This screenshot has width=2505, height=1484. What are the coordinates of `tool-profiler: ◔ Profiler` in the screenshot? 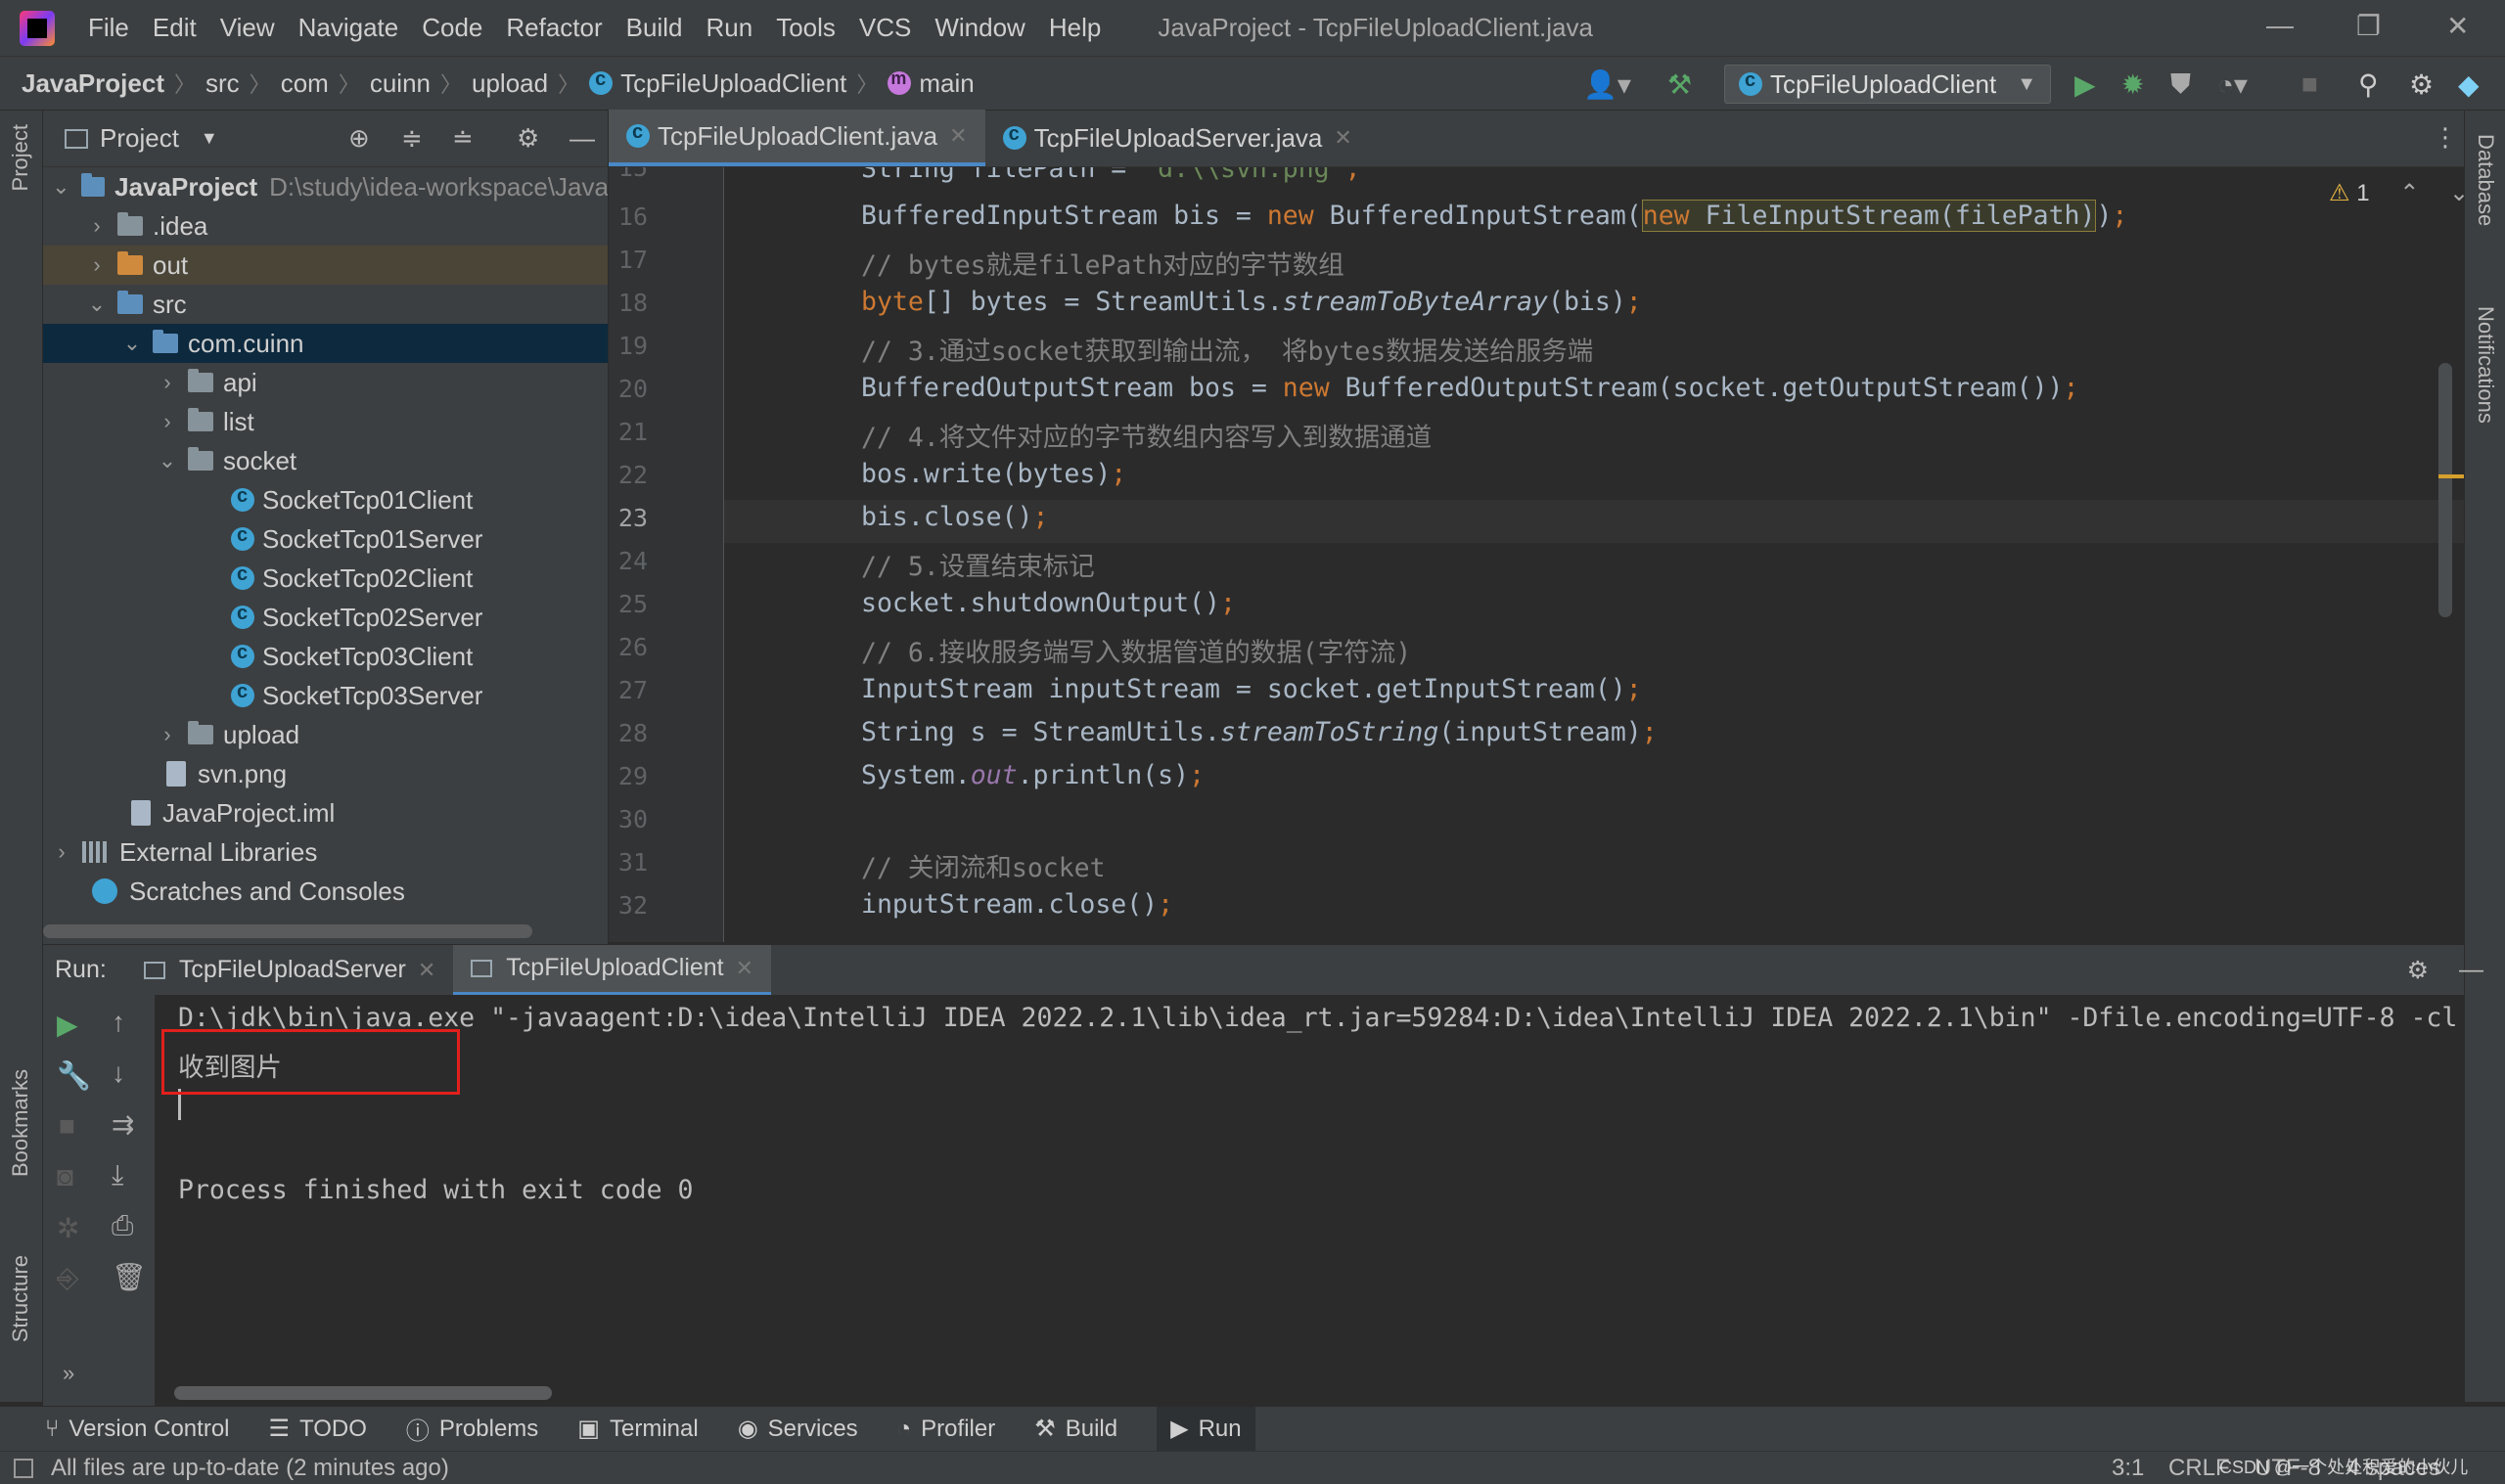 It's located at (946, 1429).